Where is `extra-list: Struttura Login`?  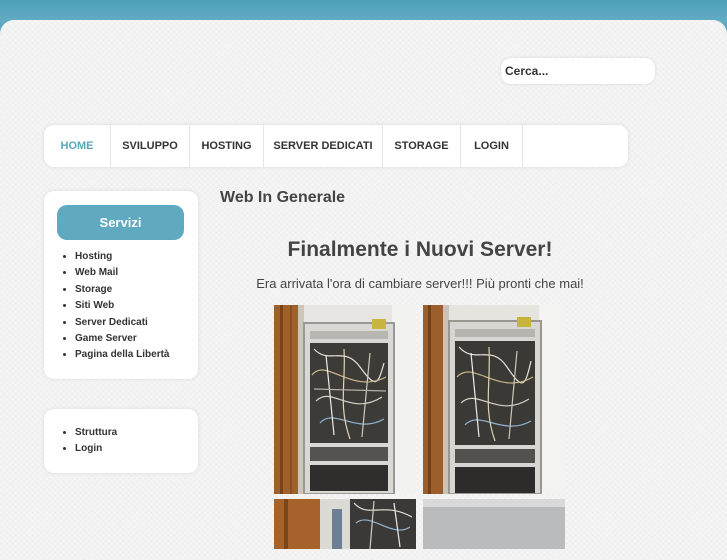 extra-list: Struttura Login is located at coordinates (96, 441).